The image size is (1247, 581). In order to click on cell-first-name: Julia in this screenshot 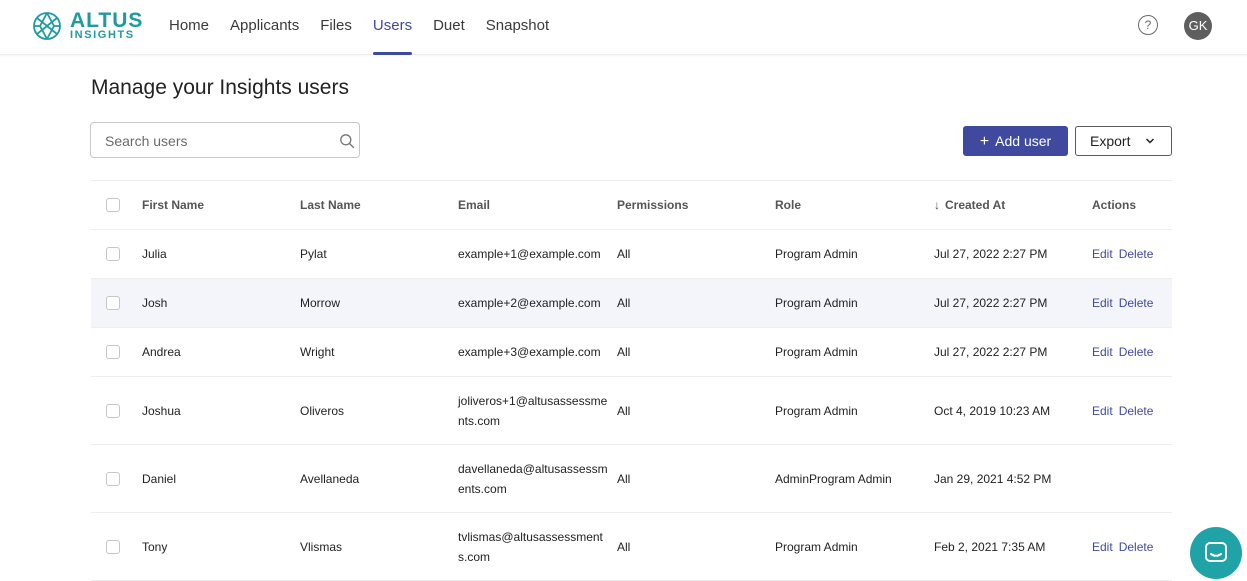, I will do `click(154, 254)`.